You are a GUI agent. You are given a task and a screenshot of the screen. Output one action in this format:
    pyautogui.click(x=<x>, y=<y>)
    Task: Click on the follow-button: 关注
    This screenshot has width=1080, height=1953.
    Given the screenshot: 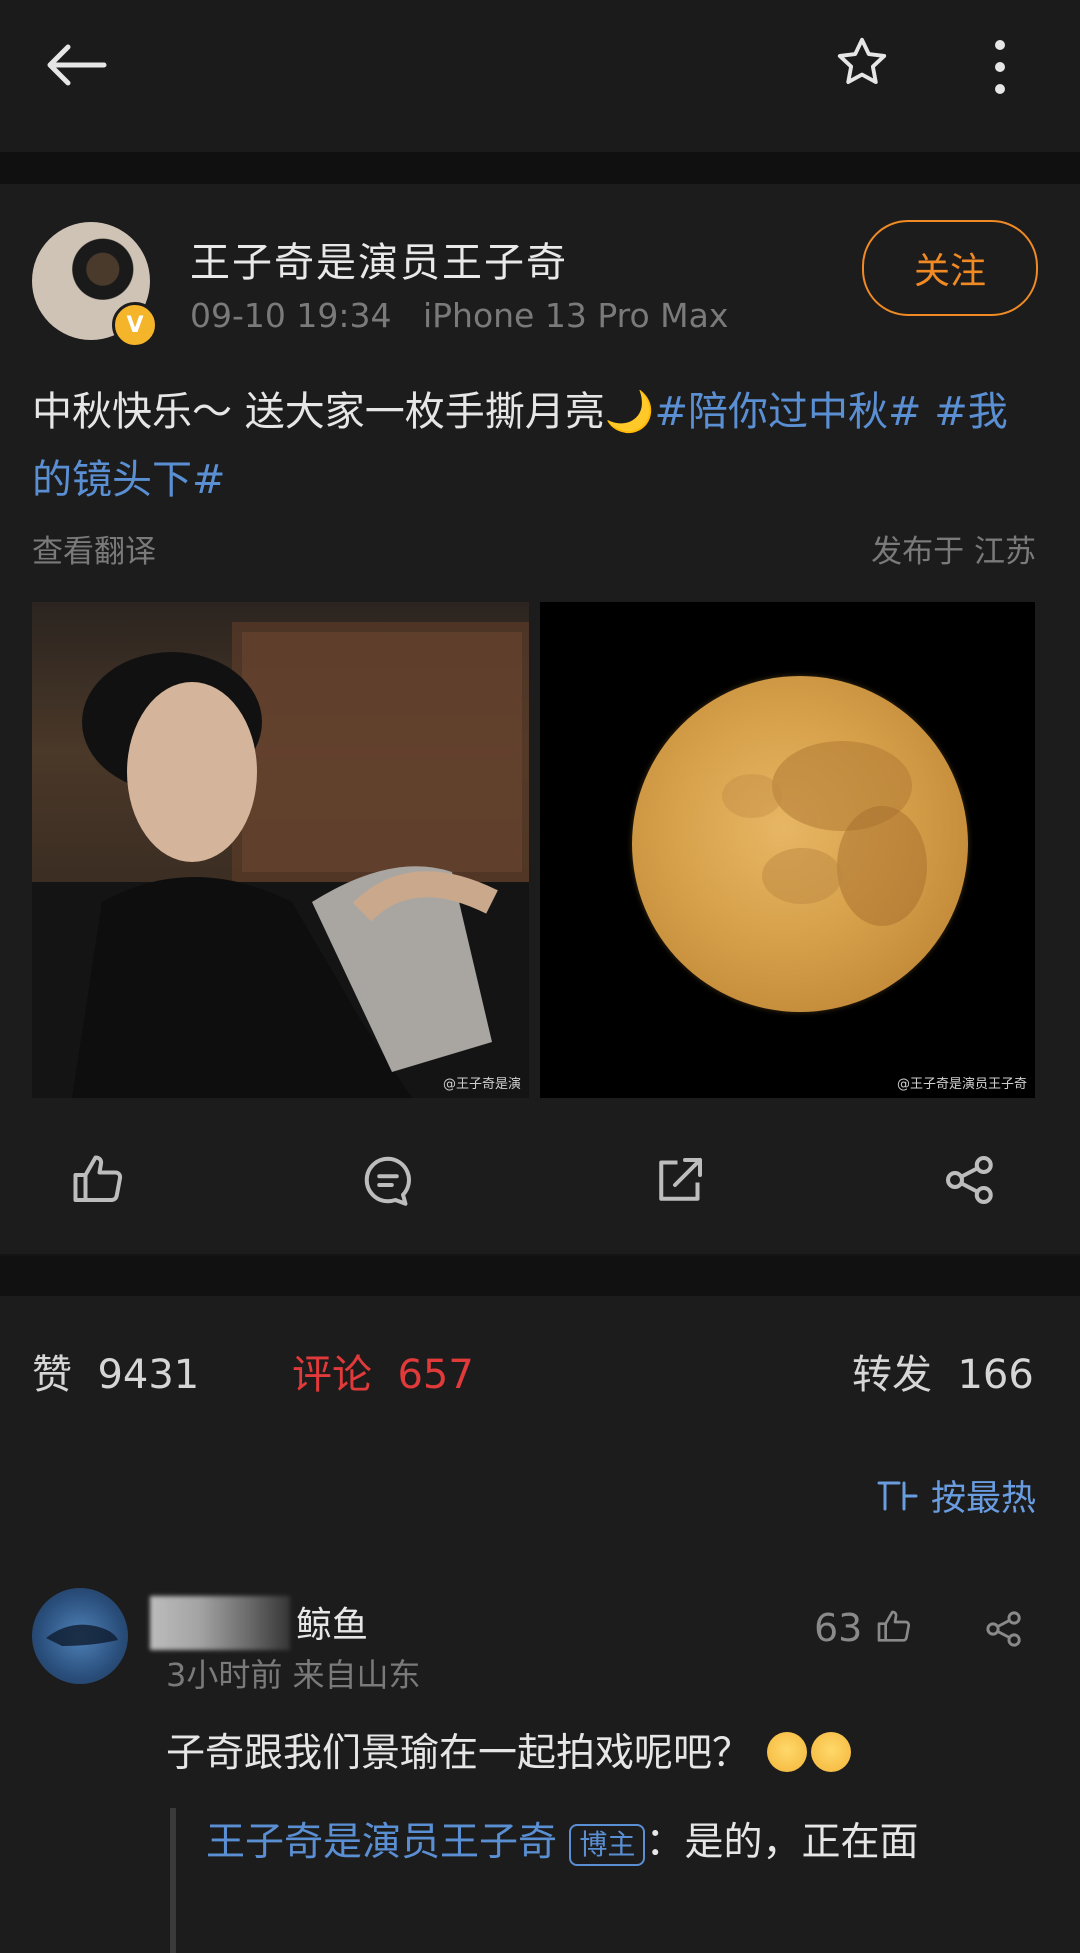 What is the action you would take?
    pyautogui.click(x=950, y=268)
    